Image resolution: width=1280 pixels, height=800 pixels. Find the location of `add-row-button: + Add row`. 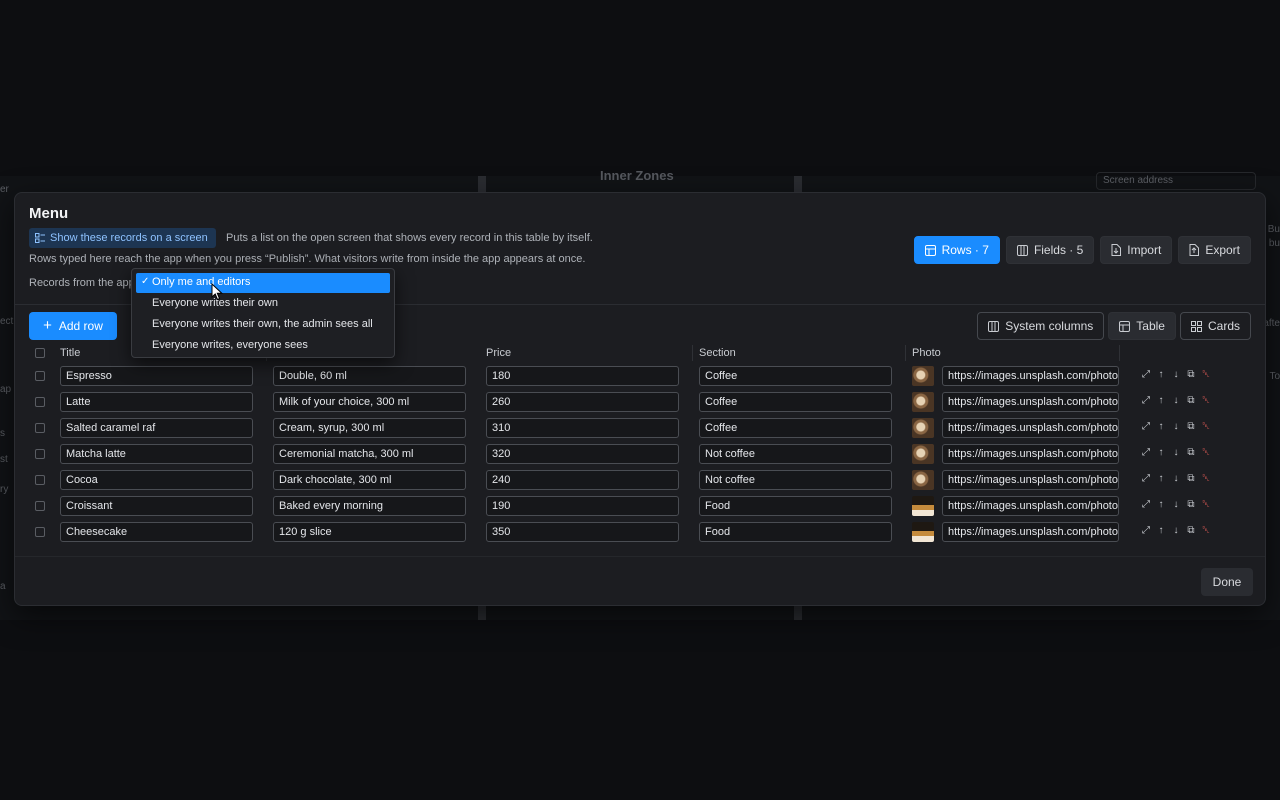

add-row-button: + Add row is located at coordinates (73, 326).